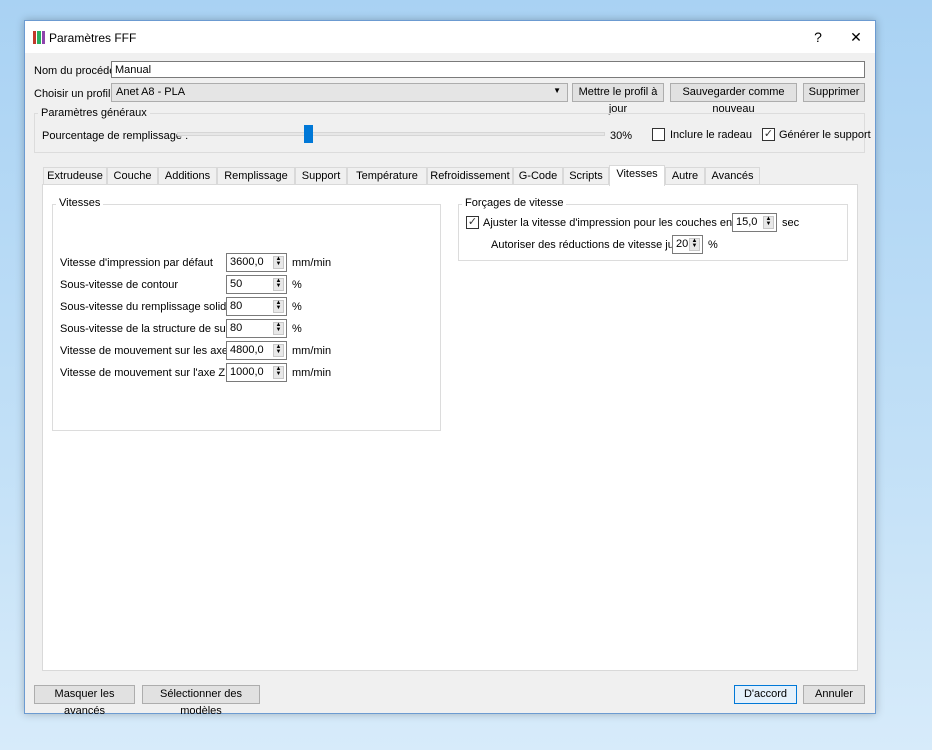  What do you see at coordinates (146, 307) in the screenshot?
I see `speed-row-label: Sous-vitesse du remplissage solide` at bounding box center [146, 307].